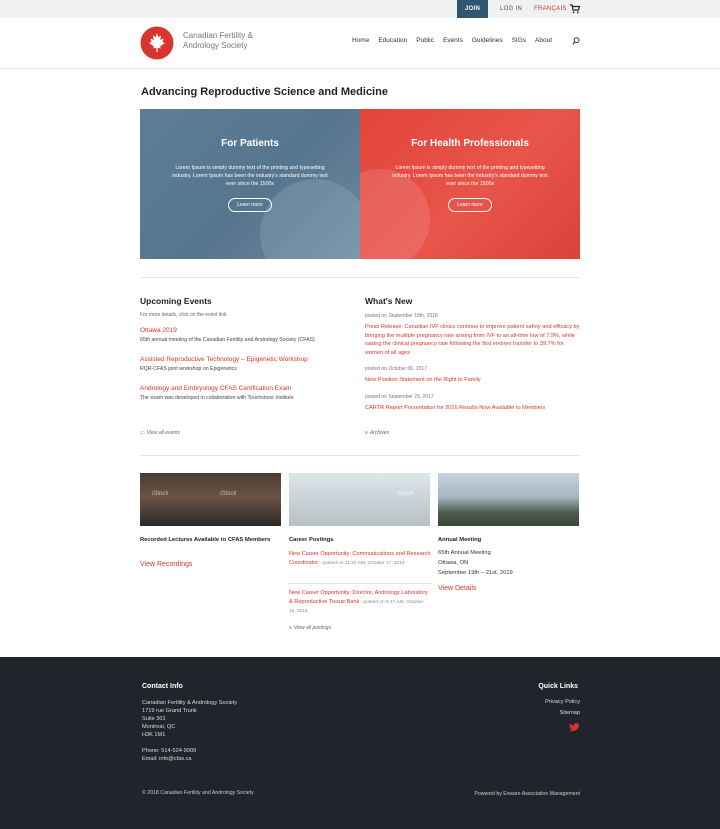 The image size is (720, 829). I want to click on address-line: H3K 1M1, so click(154, 735).